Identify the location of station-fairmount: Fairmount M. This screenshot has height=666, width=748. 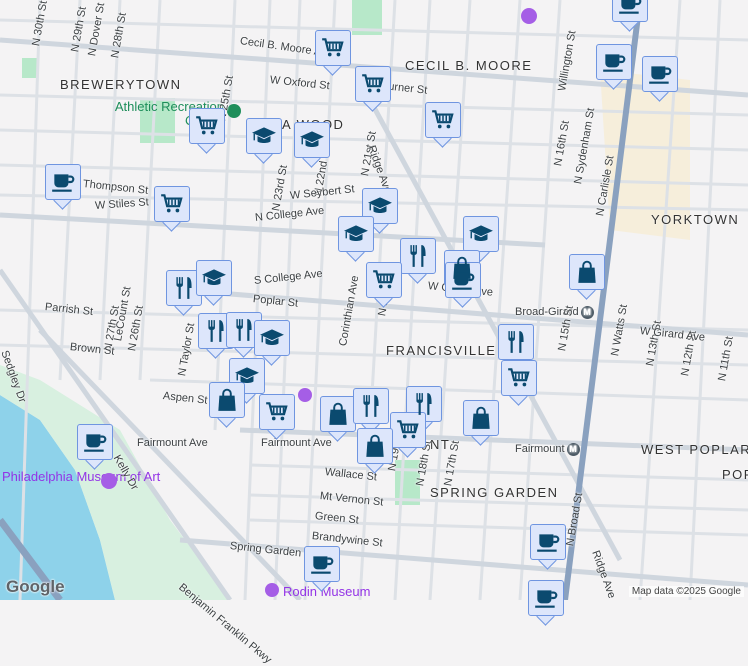
(547, 449).